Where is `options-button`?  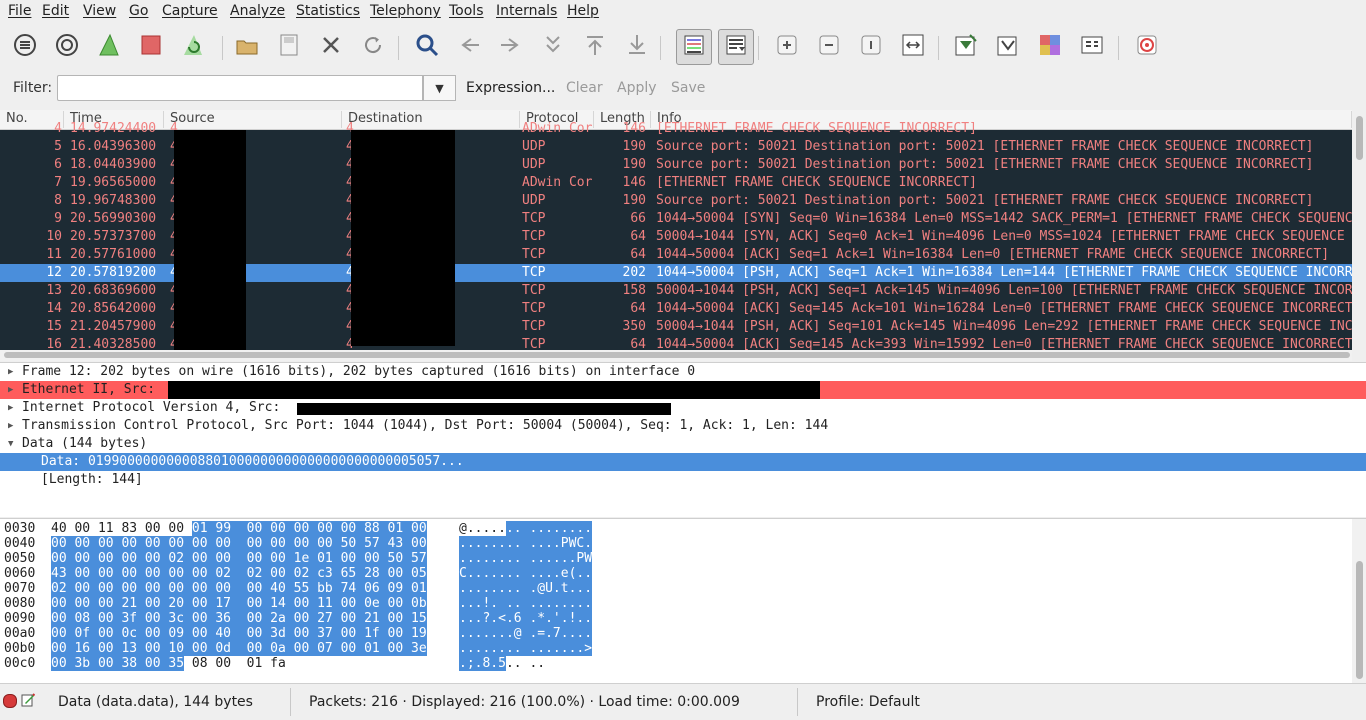
options-button is located at coordinates (67, 47).